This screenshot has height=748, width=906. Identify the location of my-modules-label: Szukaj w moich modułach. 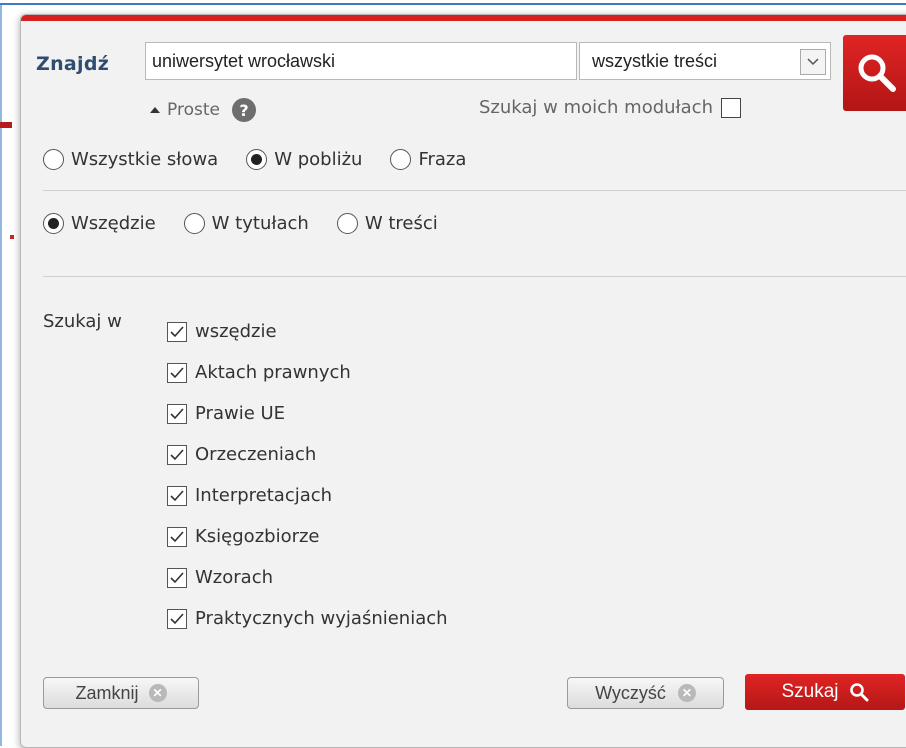
(596, 107).